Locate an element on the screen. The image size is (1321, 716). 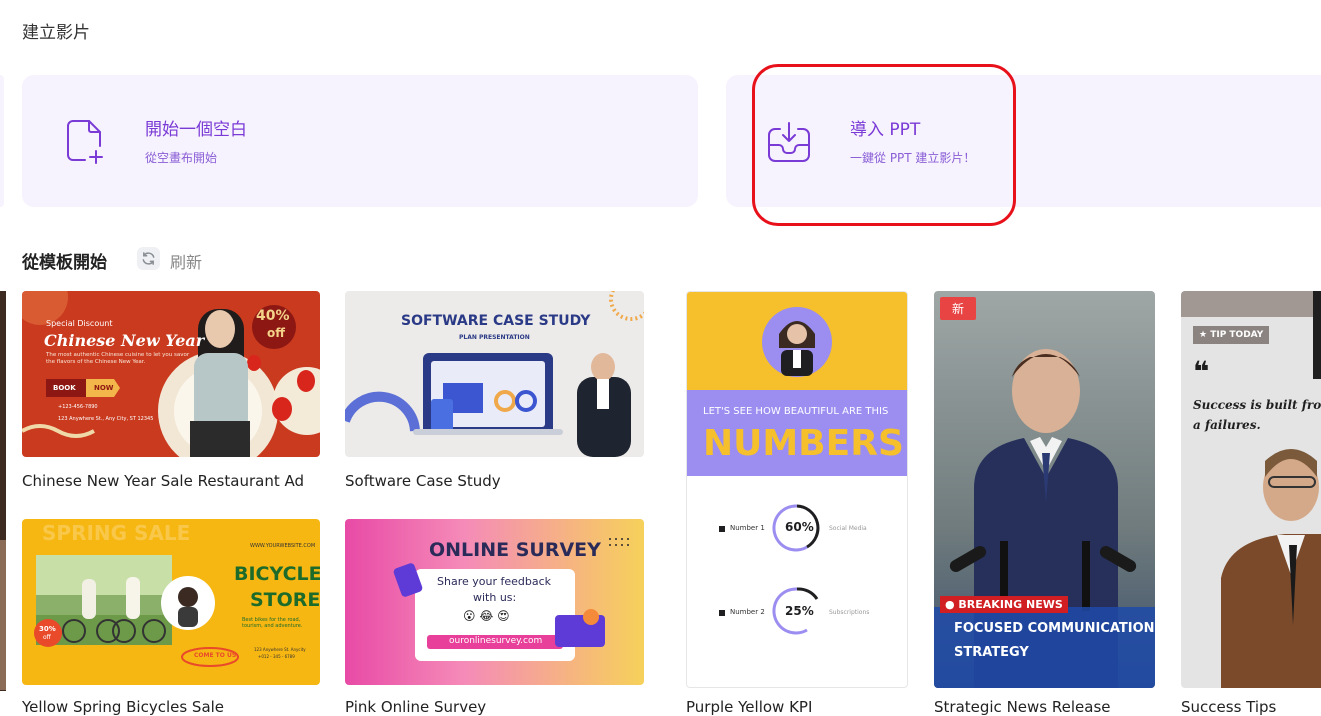
card-edge is located at coordinates (2, 141).